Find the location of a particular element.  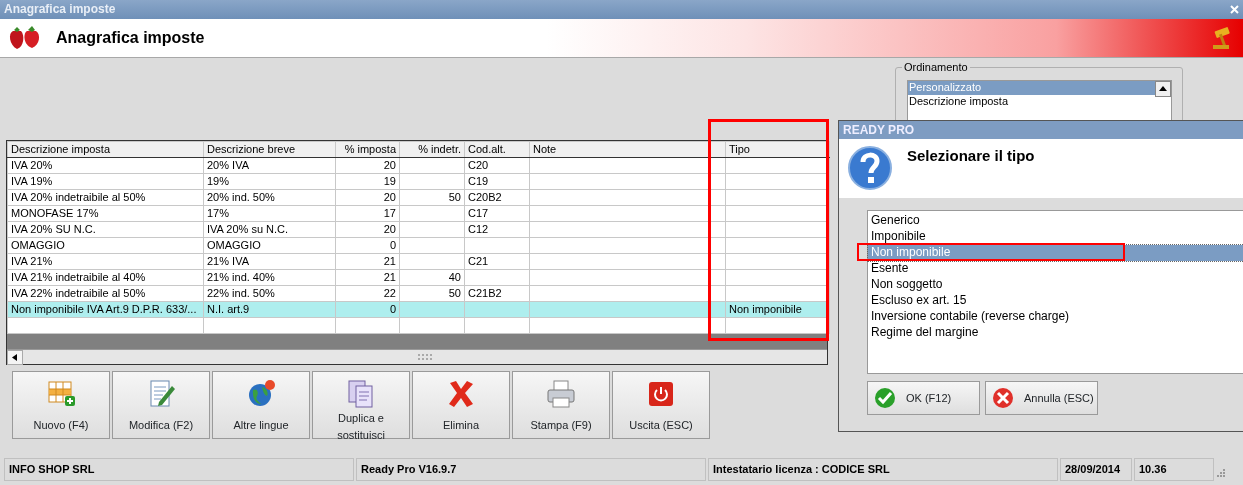

list-item: Non soggetto is located at coordinates (1055, 285).